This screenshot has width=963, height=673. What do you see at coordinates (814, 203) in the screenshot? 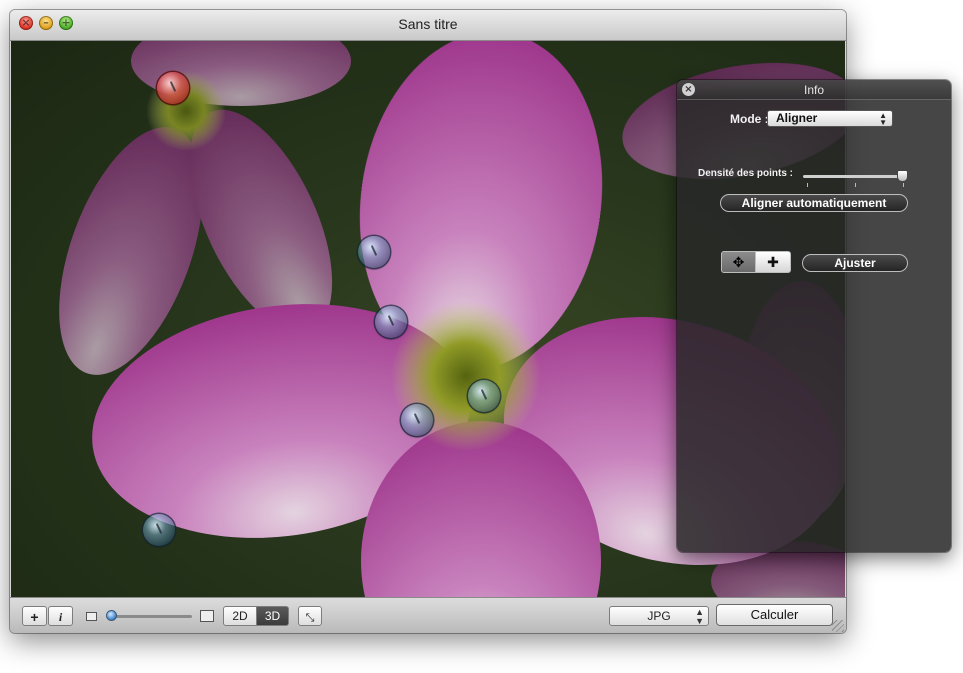
I see `auto-align-button: Aligner automatiquement` at bounding box center [814, 203].